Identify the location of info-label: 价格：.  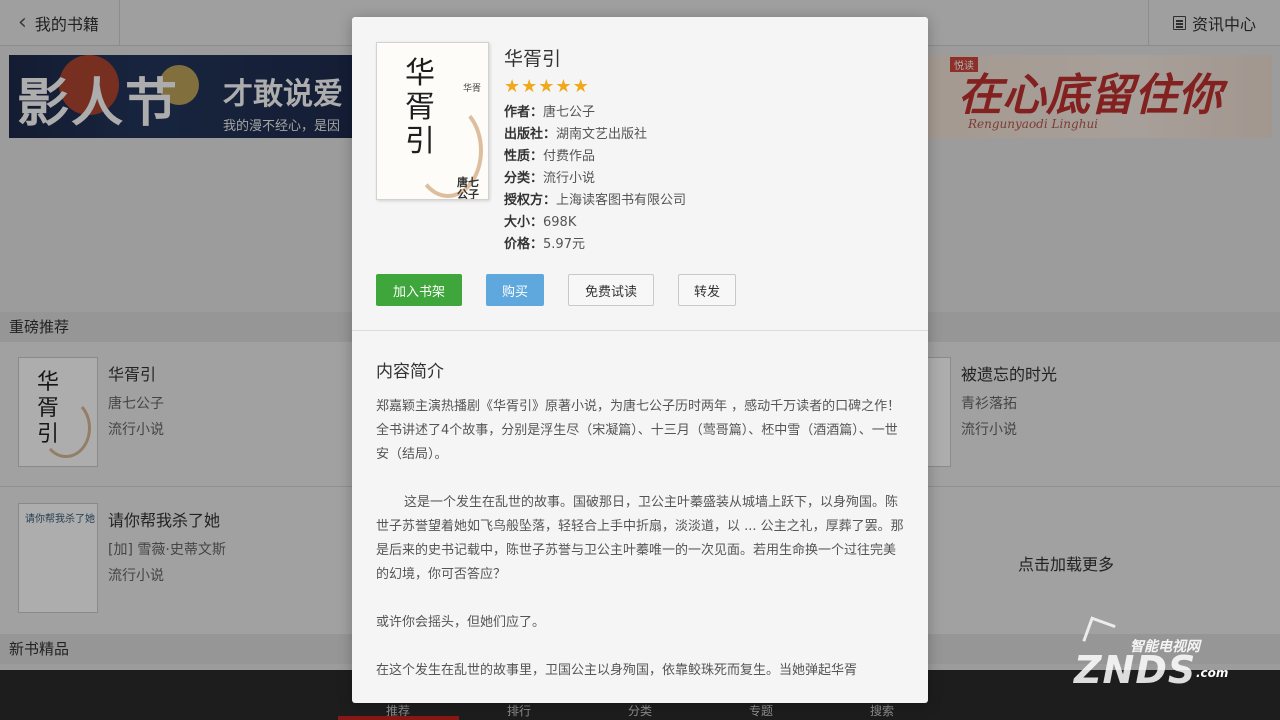
(524, 244).